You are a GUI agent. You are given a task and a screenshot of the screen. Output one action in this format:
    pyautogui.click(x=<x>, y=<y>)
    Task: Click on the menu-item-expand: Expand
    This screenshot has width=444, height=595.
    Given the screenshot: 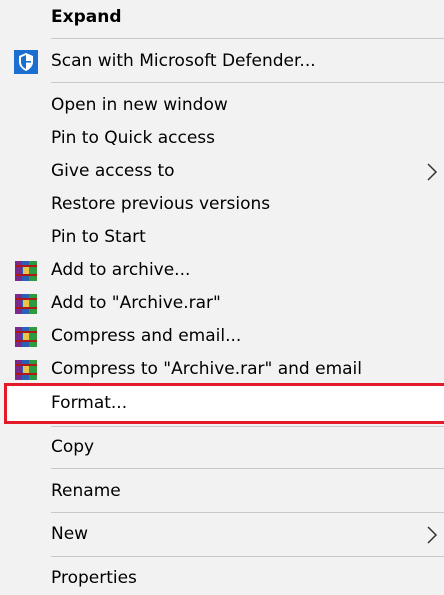 What is the action you would take?
    pyautogui.click(x=222, y=17)
    